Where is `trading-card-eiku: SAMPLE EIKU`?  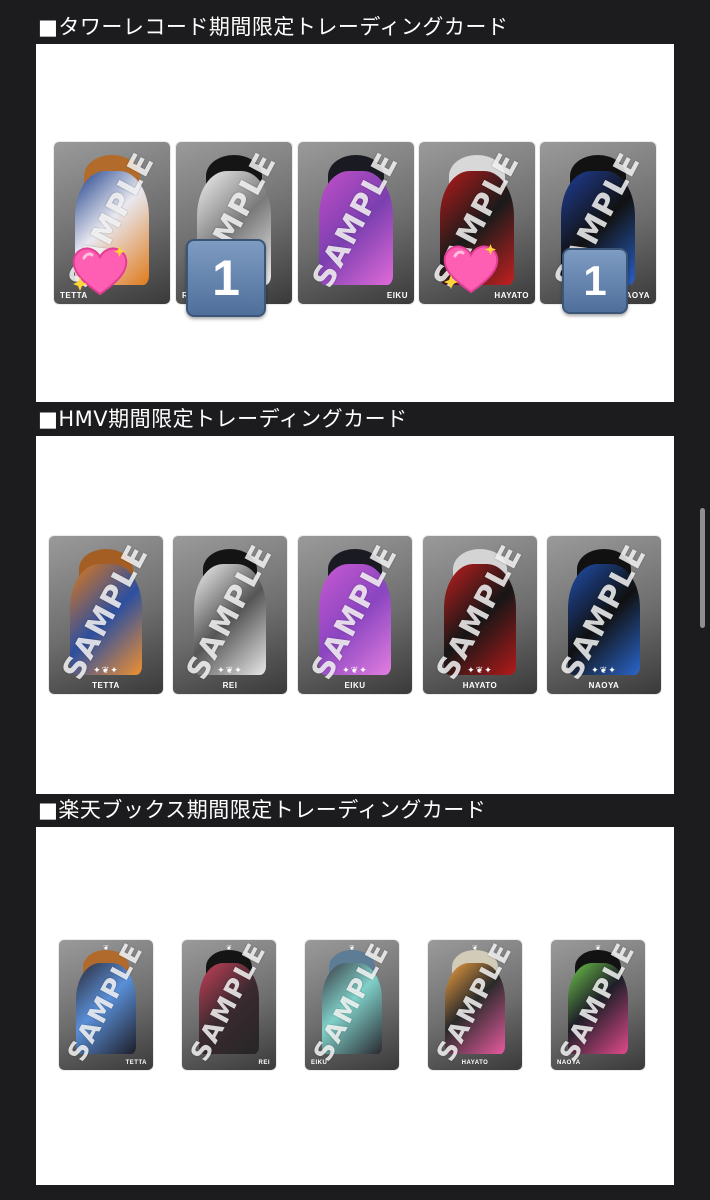 trading-card-eiku: SAMPLE EIKU is located at coordinates (356, 223).